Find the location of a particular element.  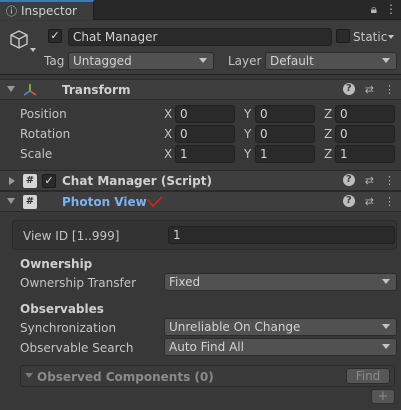

ownership-transfer-label: Ownership Transfer is located at coordinates (78, 283).